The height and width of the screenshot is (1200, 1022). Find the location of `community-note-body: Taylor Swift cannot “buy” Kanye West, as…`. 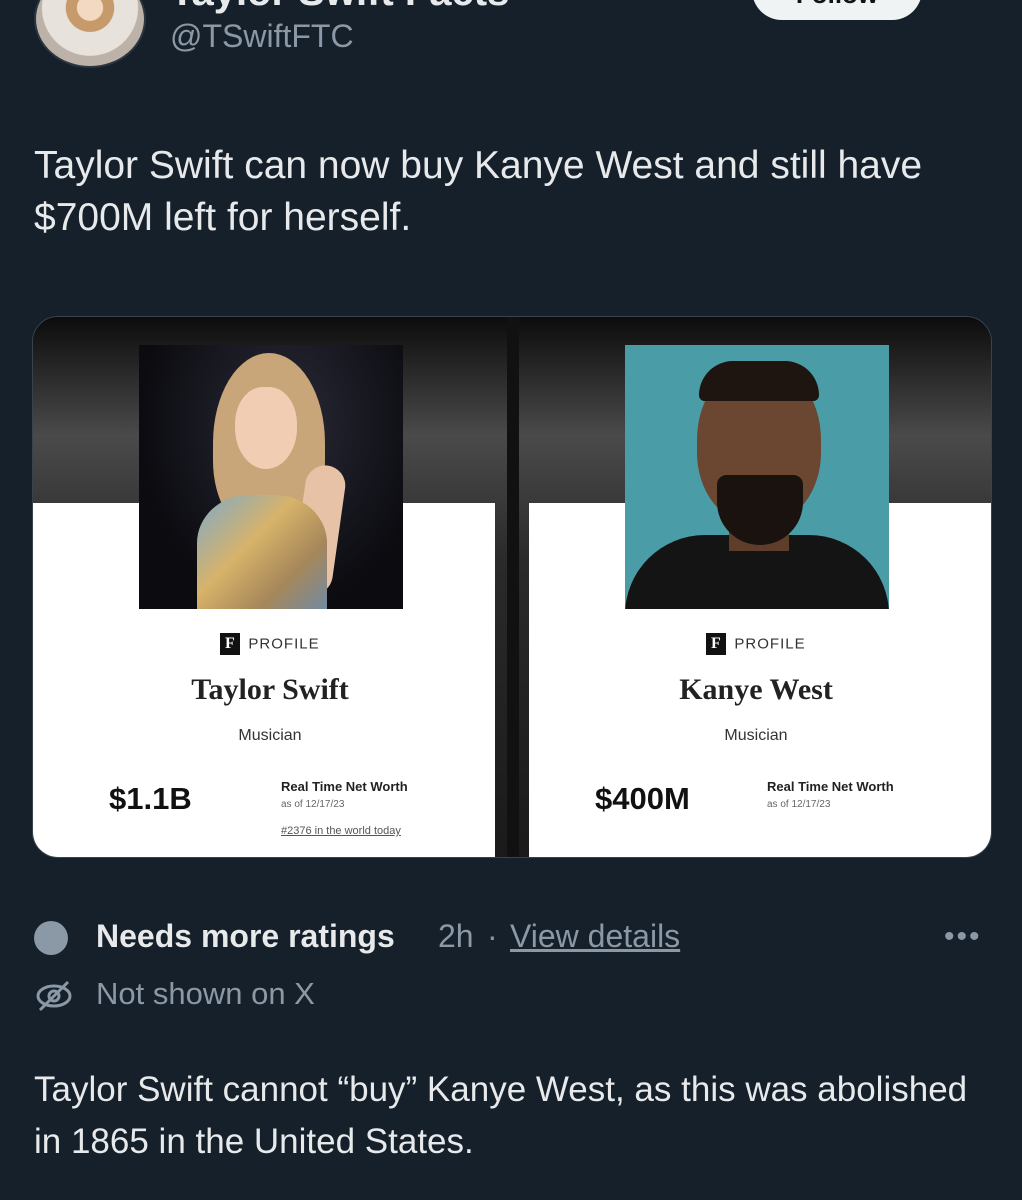

community-note-body: Taylor Swift cannot “buy” Kanye West, as… is located at coordinates (501, 1115).